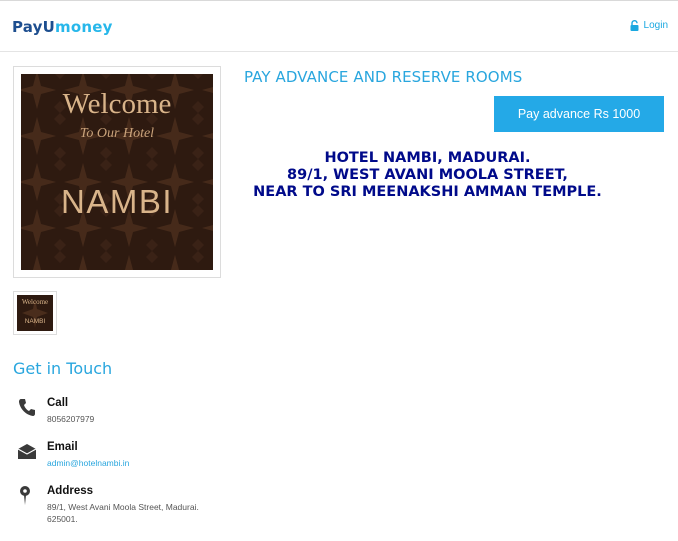 The image size is (678, 541). Describe the element at coordinates (25, 495) in the screenshot. I see `location-pin-icon` at that location.